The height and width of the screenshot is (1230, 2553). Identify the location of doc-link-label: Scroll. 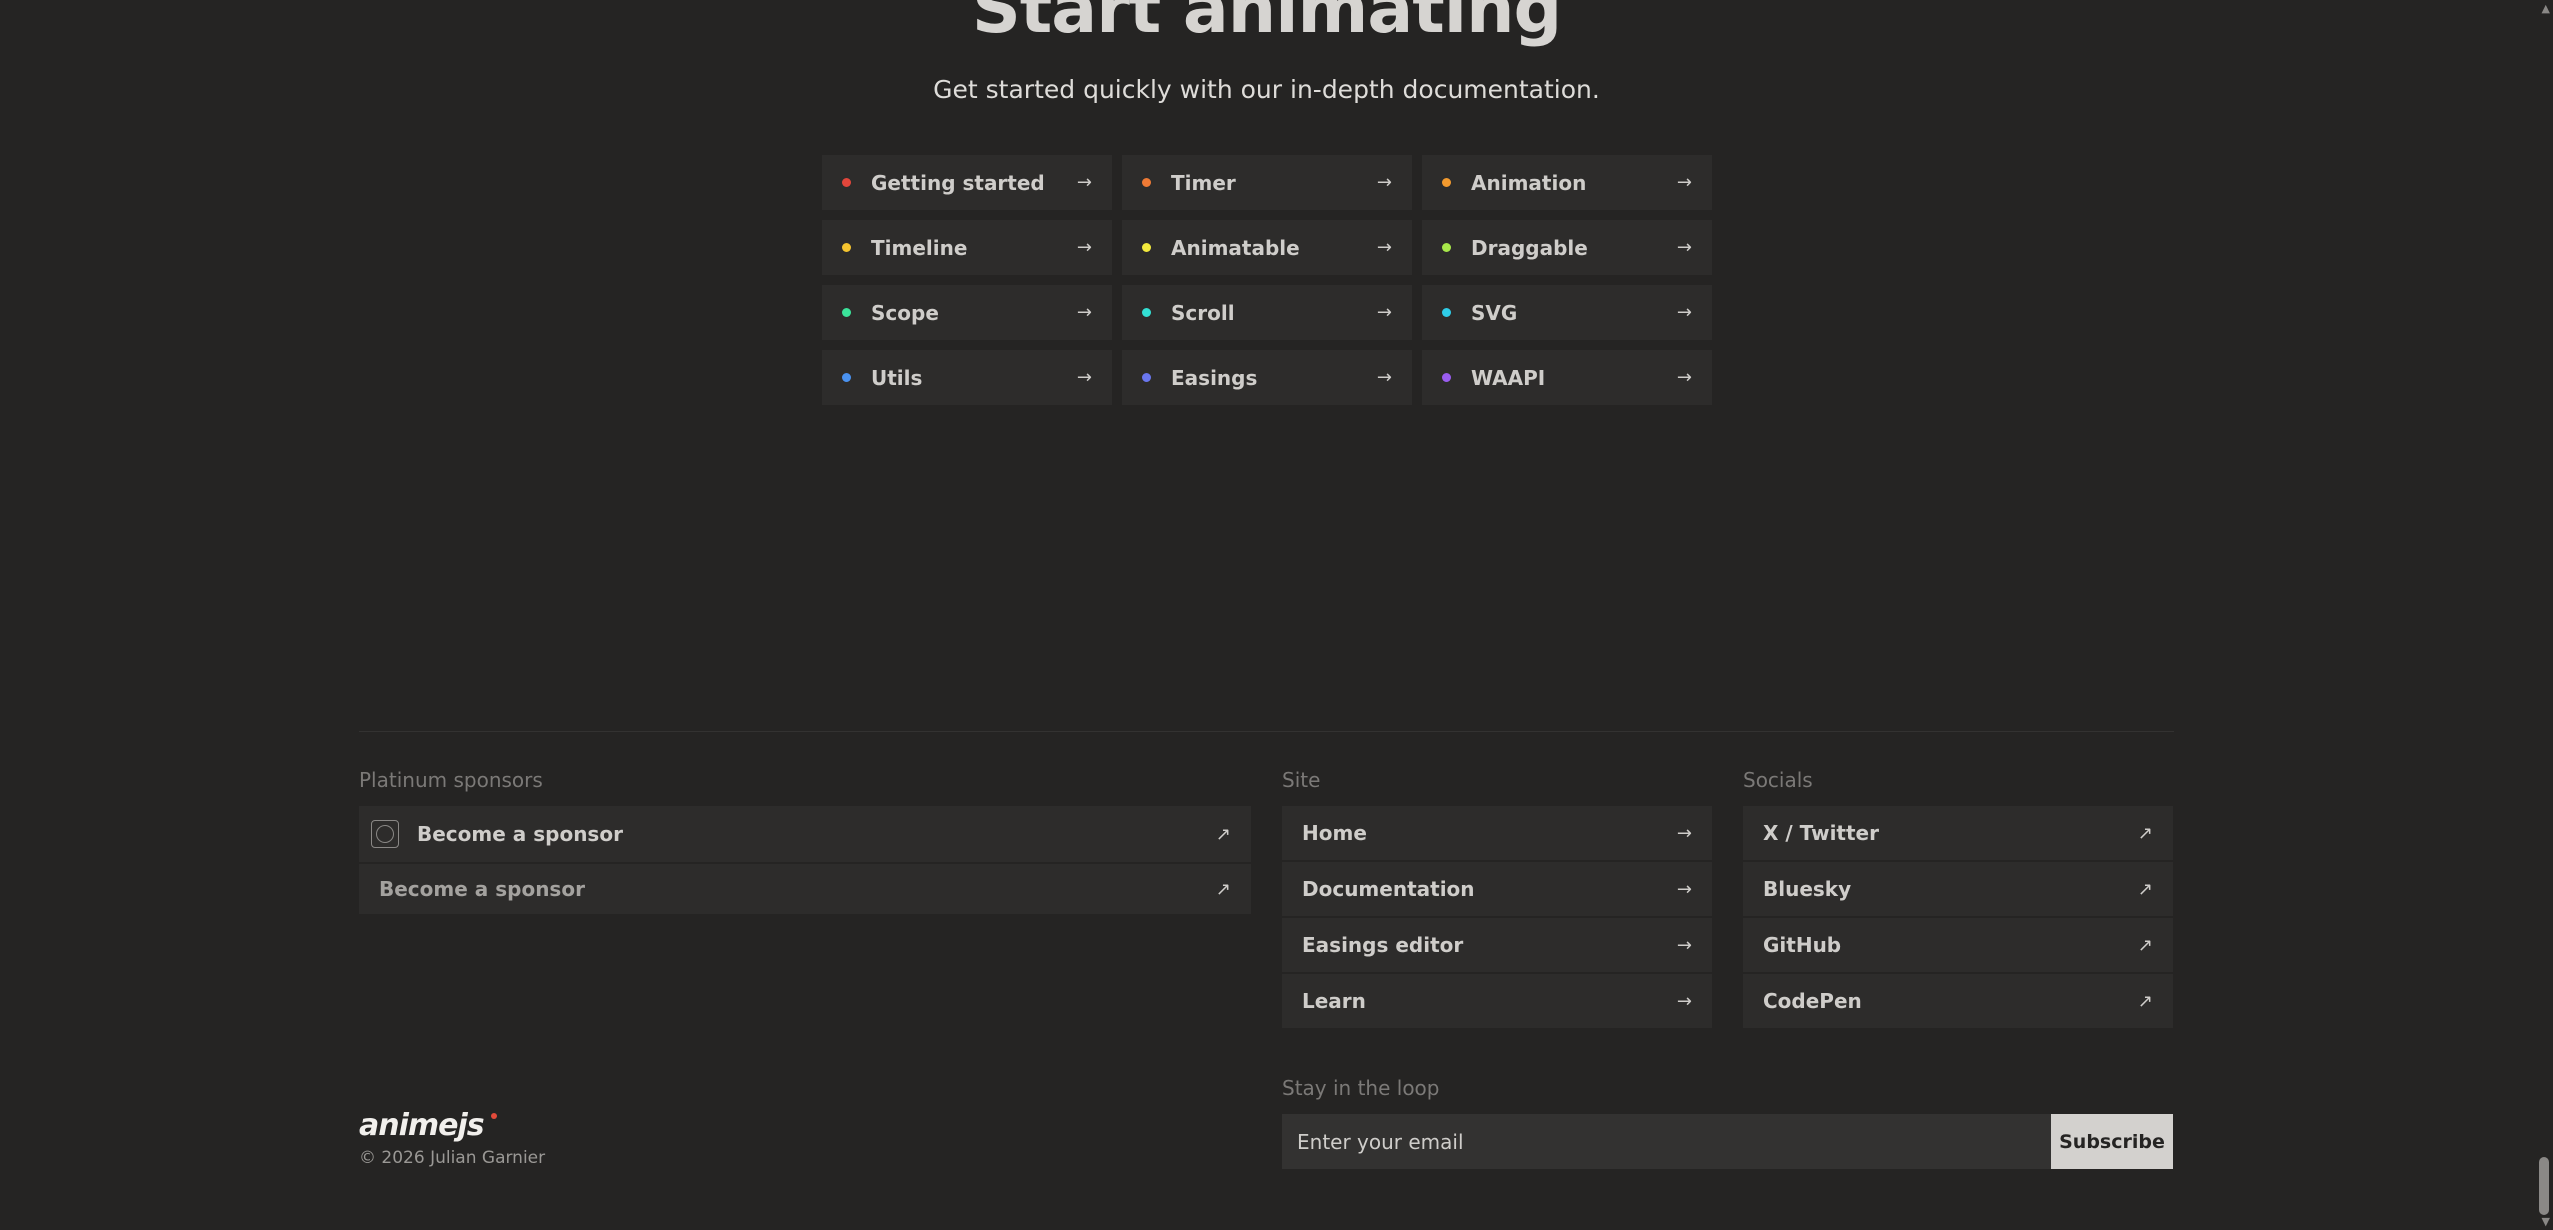
(1203, 312).